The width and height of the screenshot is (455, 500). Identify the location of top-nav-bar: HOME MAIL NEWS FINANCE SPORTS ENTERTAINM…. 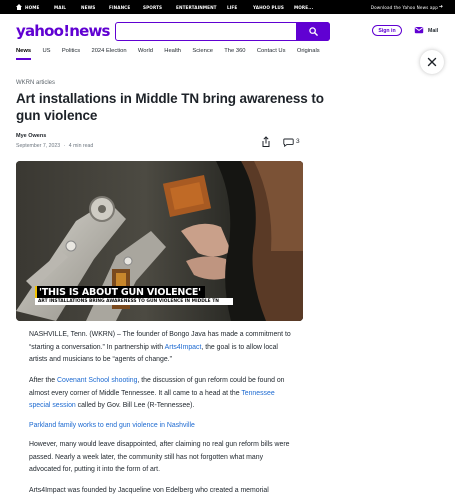
(227, 7).